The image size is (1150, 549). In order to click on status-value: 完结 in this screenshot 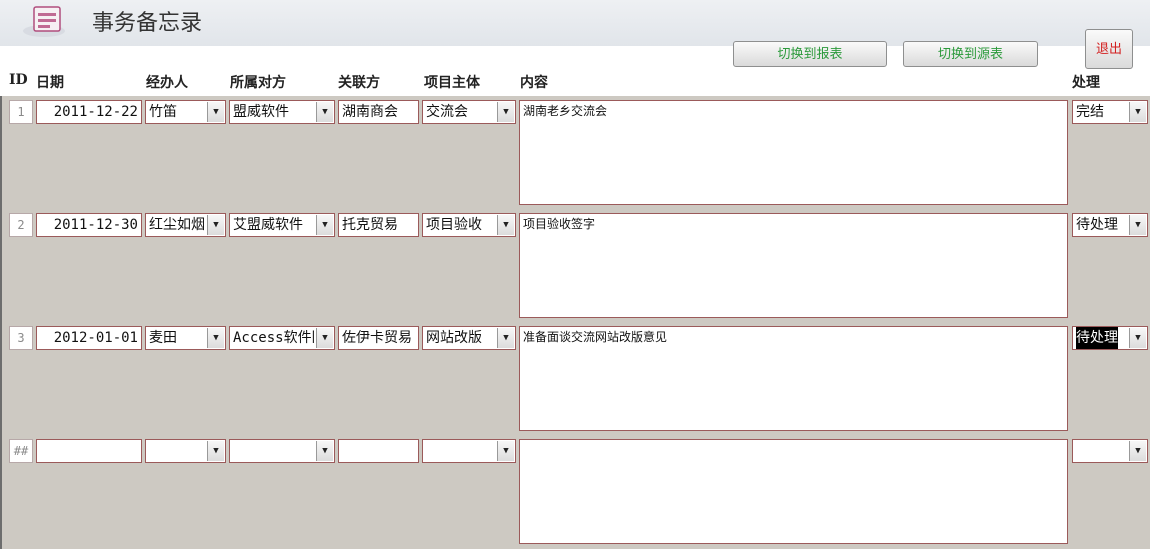, I will do `click(1090, 112)`.